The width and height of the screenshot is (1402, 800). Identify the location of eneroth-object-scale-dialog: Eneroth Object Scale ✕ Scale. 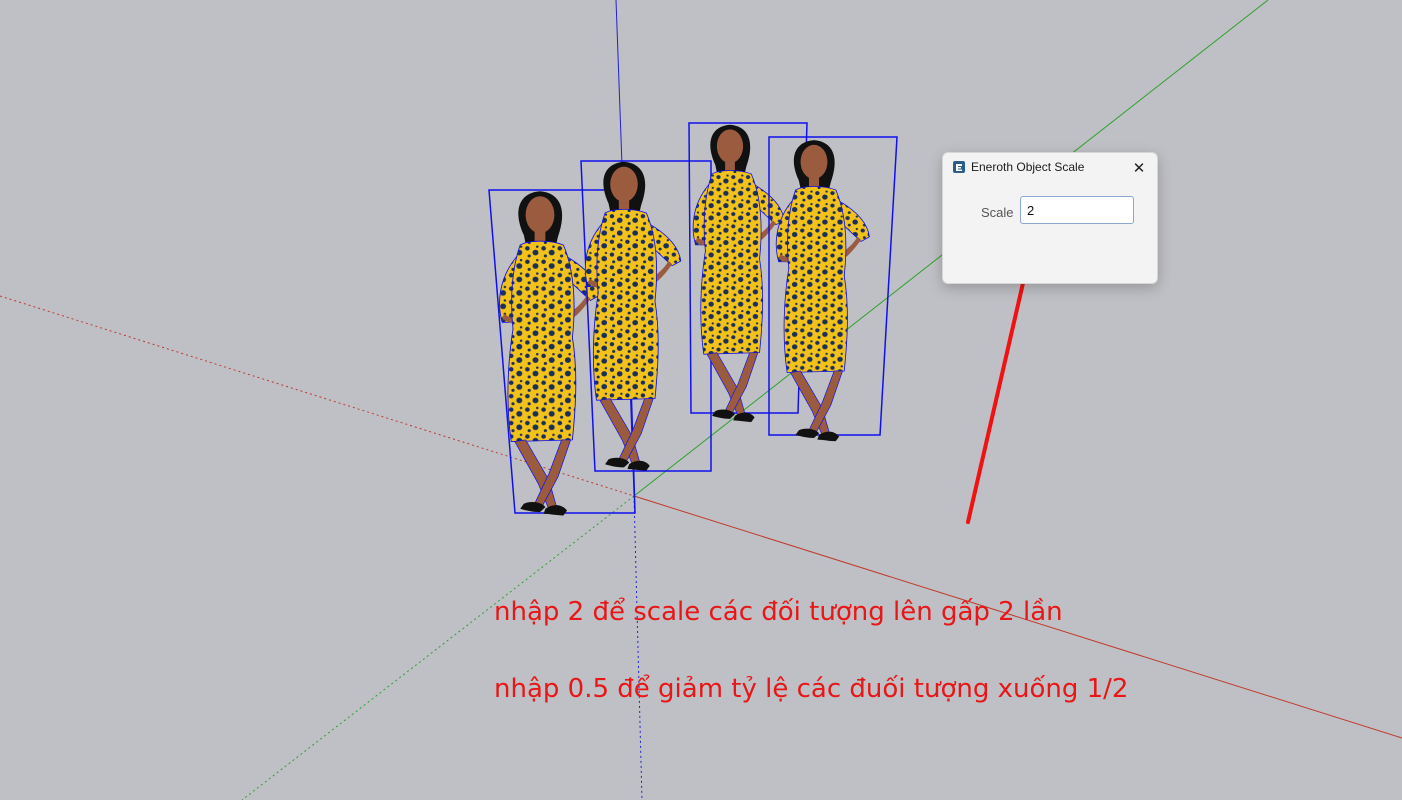
(1050, 218).